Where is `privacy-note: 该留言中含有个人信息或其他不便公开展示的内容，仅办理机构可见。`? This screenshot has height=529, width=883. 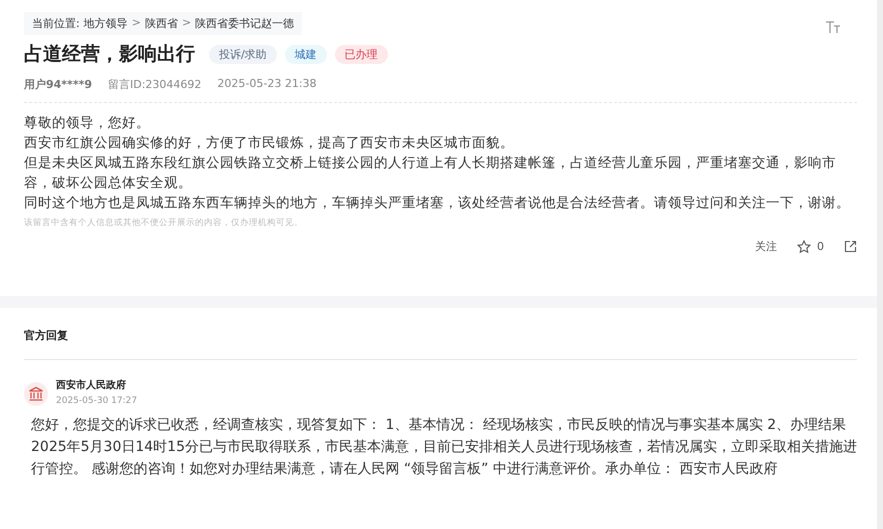 privacy-note: 该留言中含有个人信息或其他不便公开展示的内容，仅办理机构可见。 is located at coordinates (164, 223).